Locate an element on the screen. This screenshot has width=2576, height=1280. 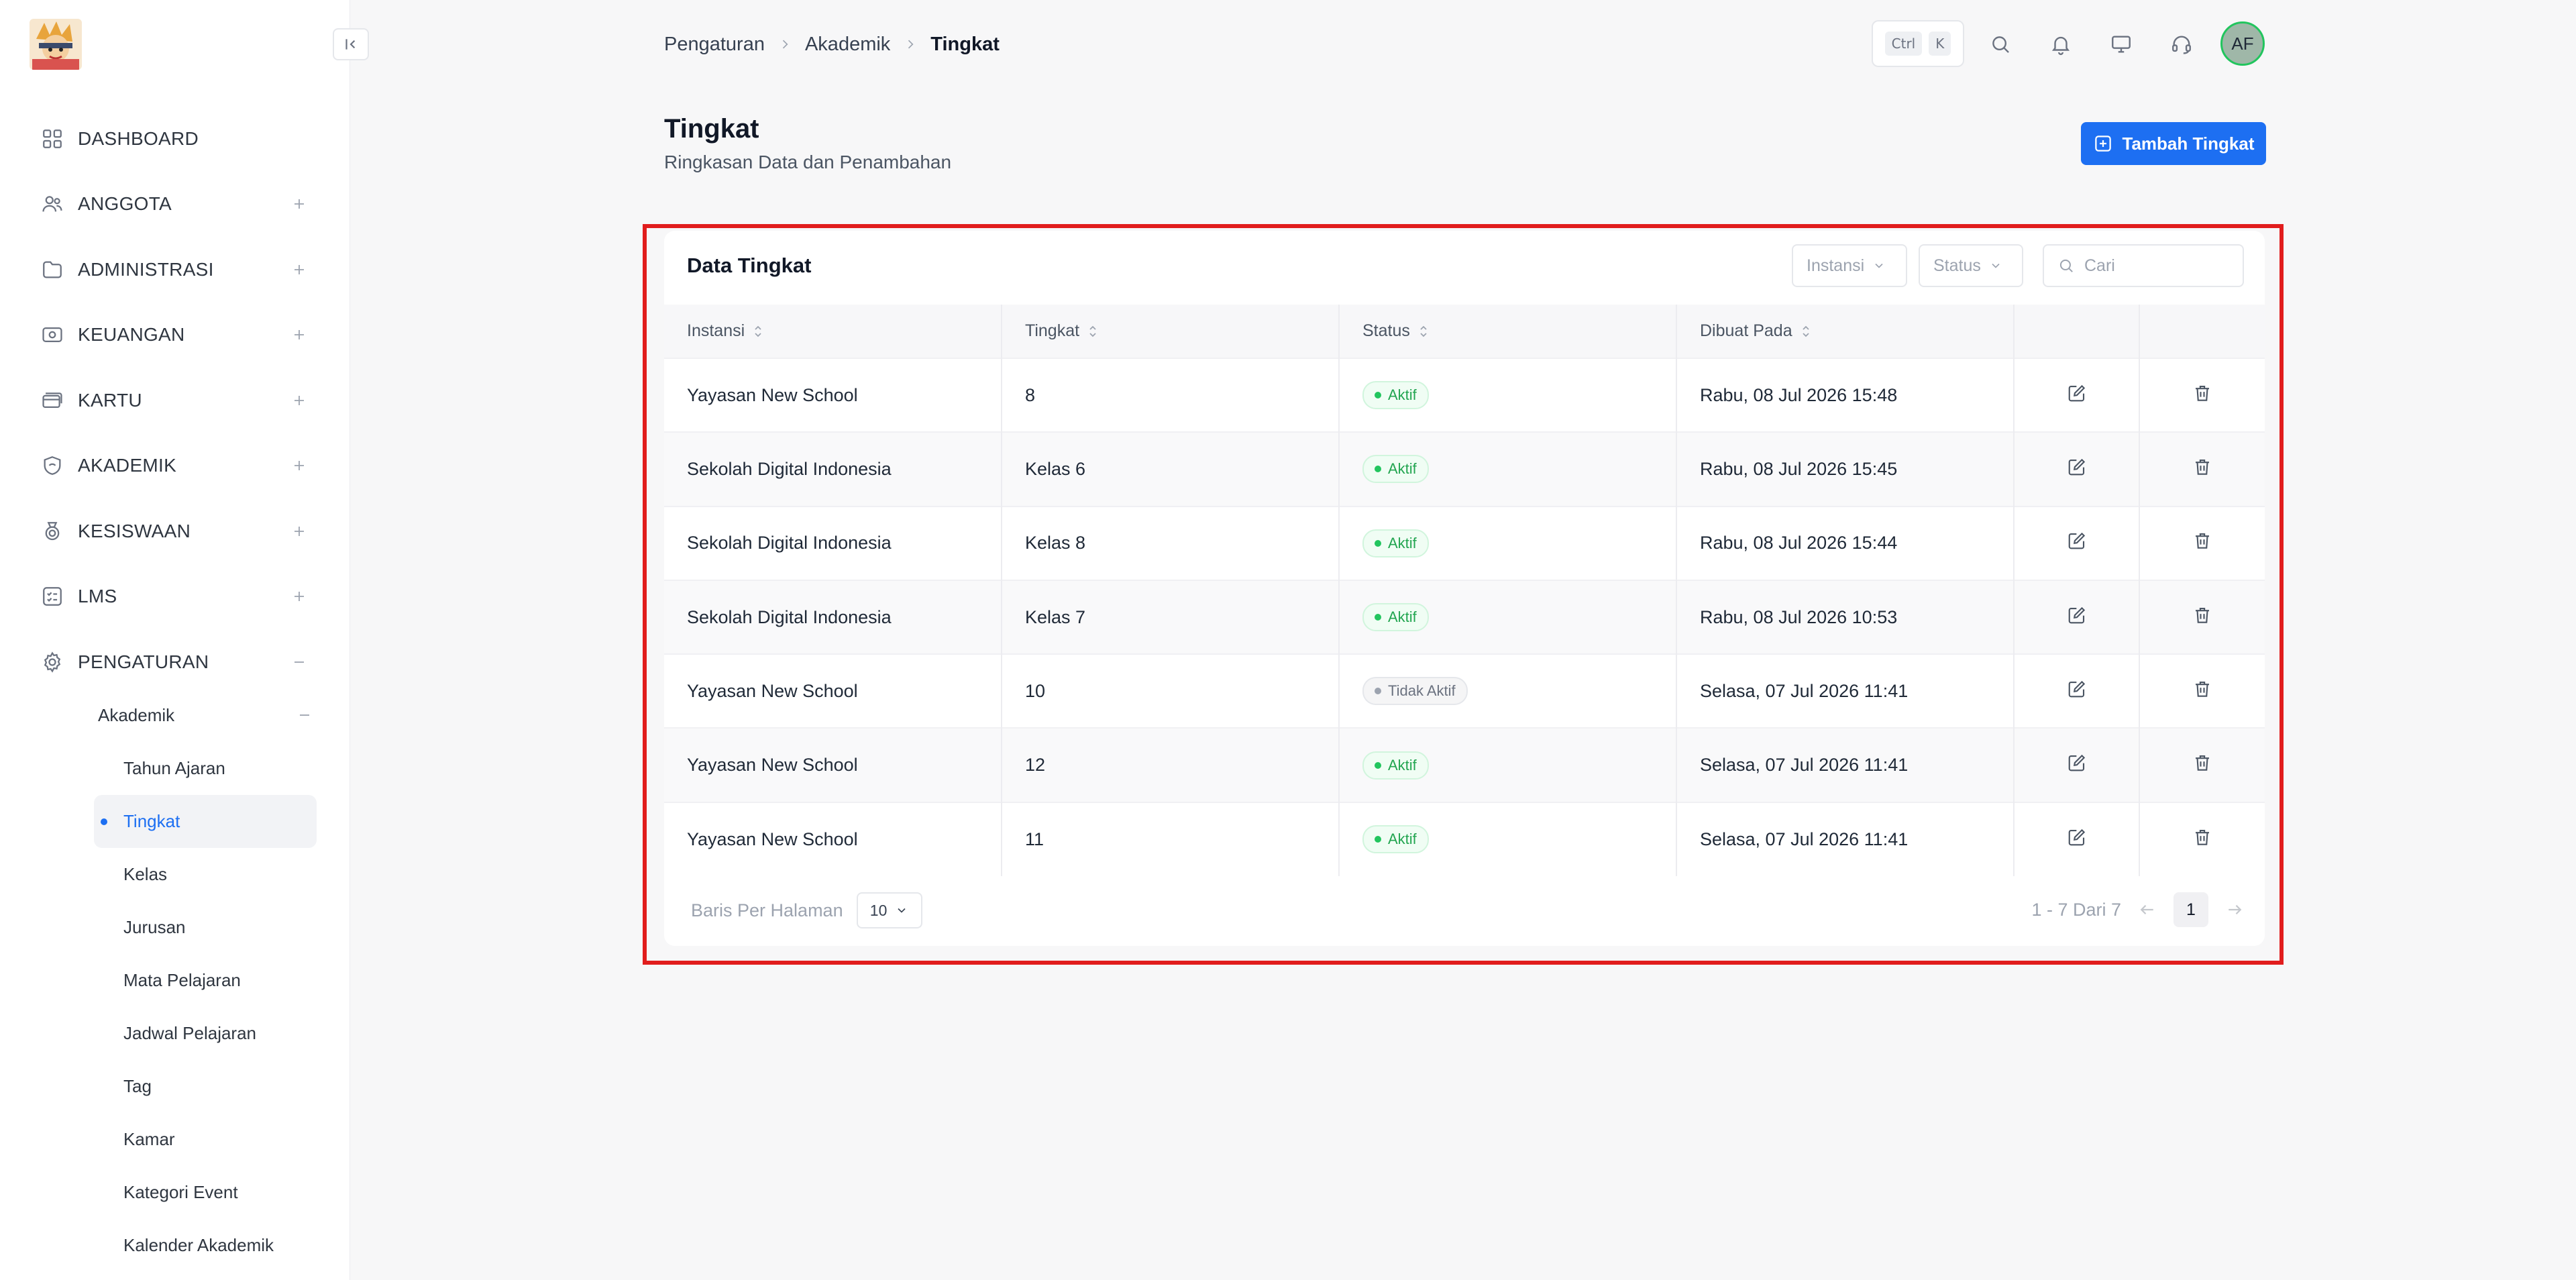
folder-icon is located at coordinates (52, 270).